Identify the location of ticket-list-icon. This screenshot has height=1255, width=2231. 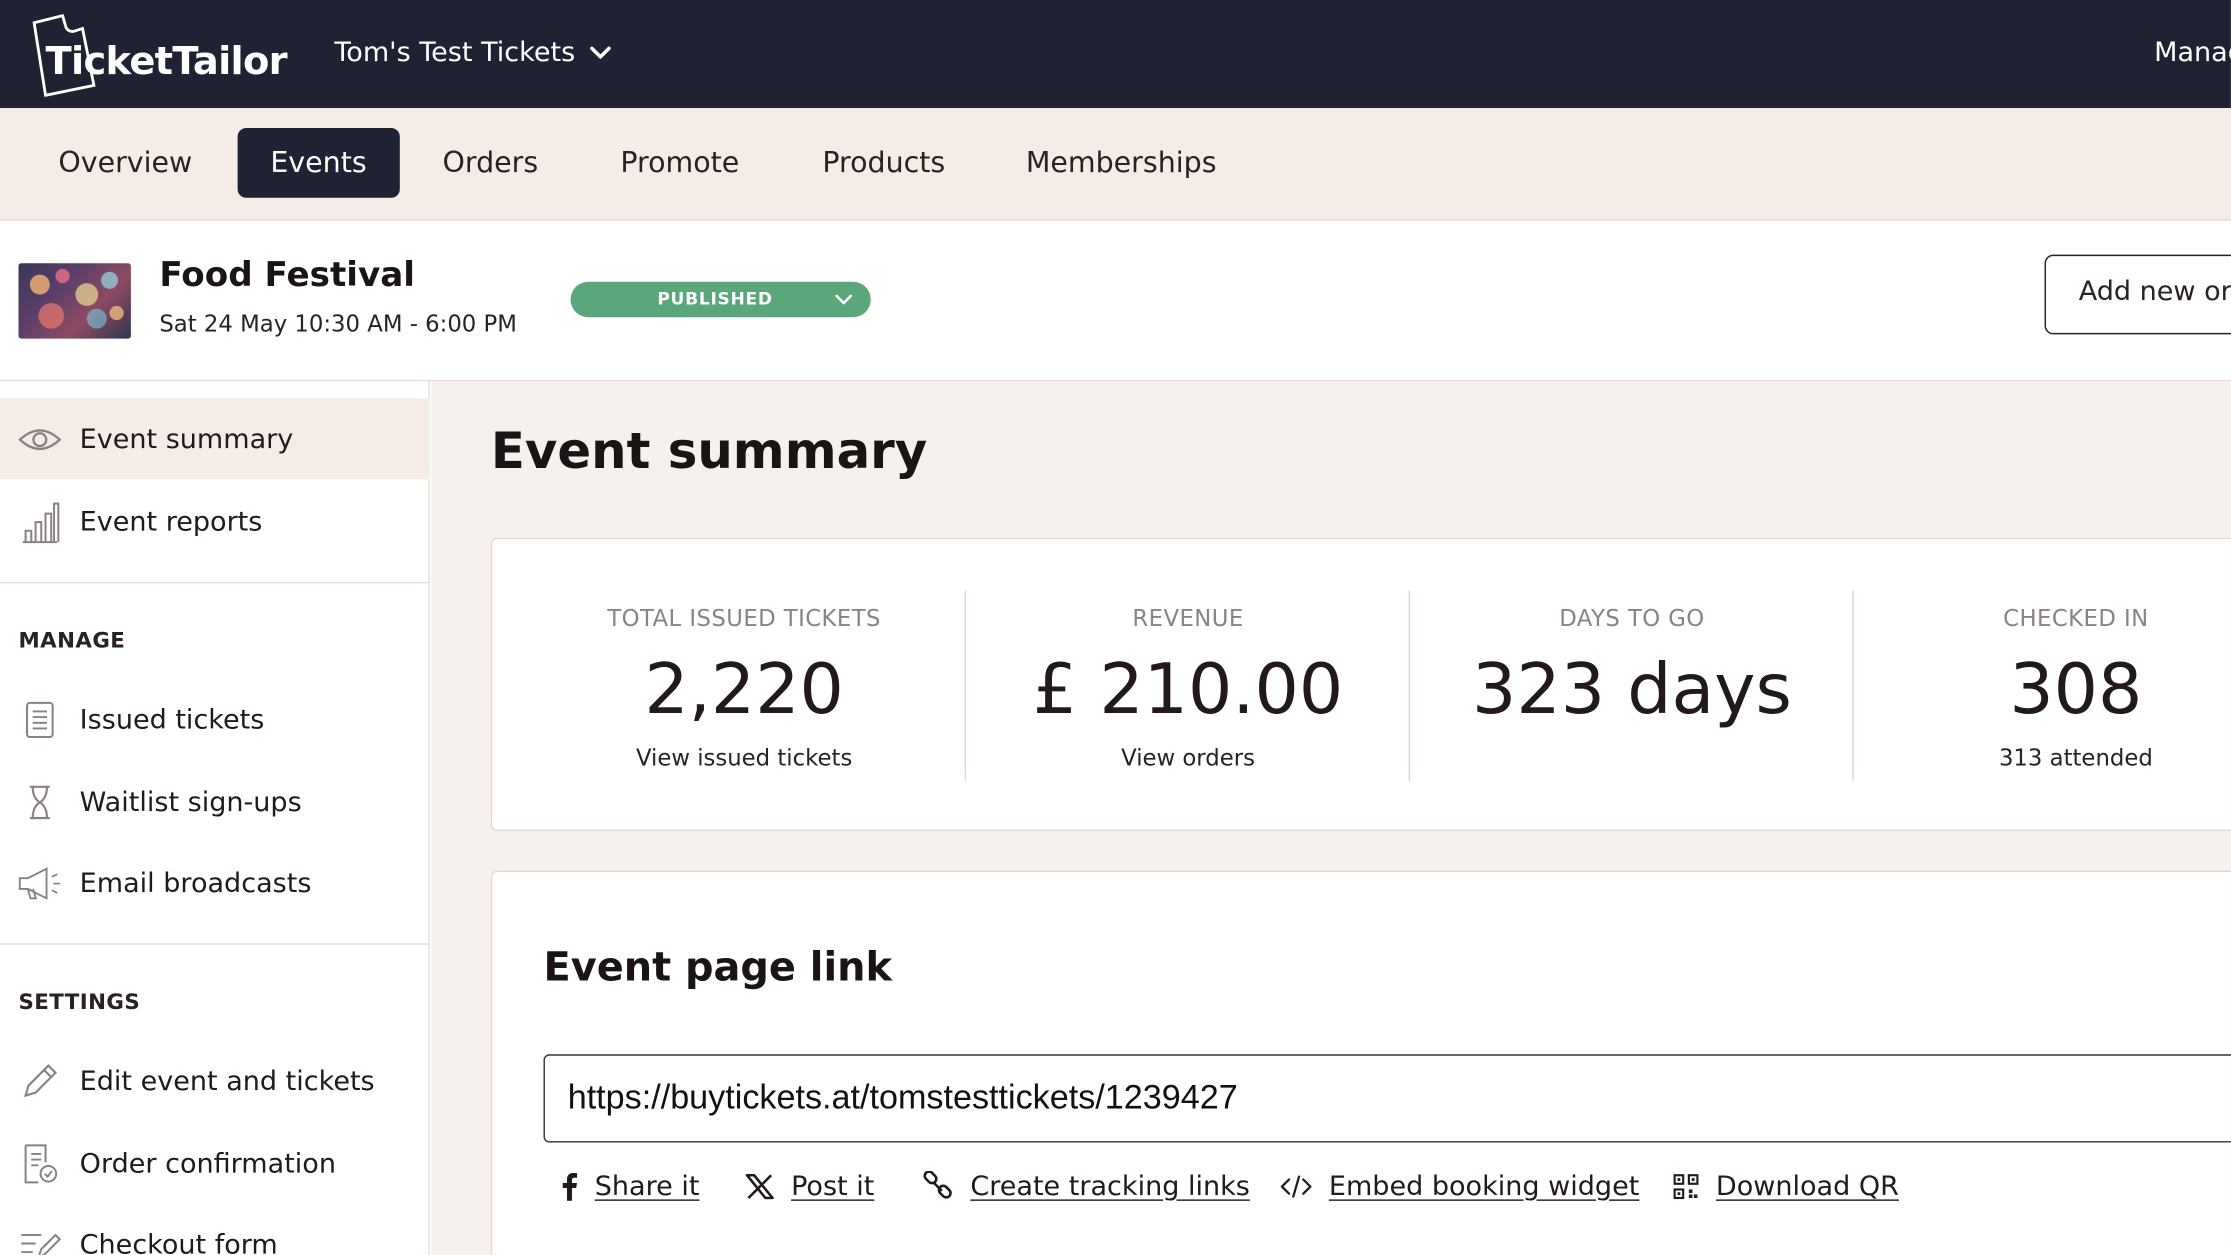
(40, 719).